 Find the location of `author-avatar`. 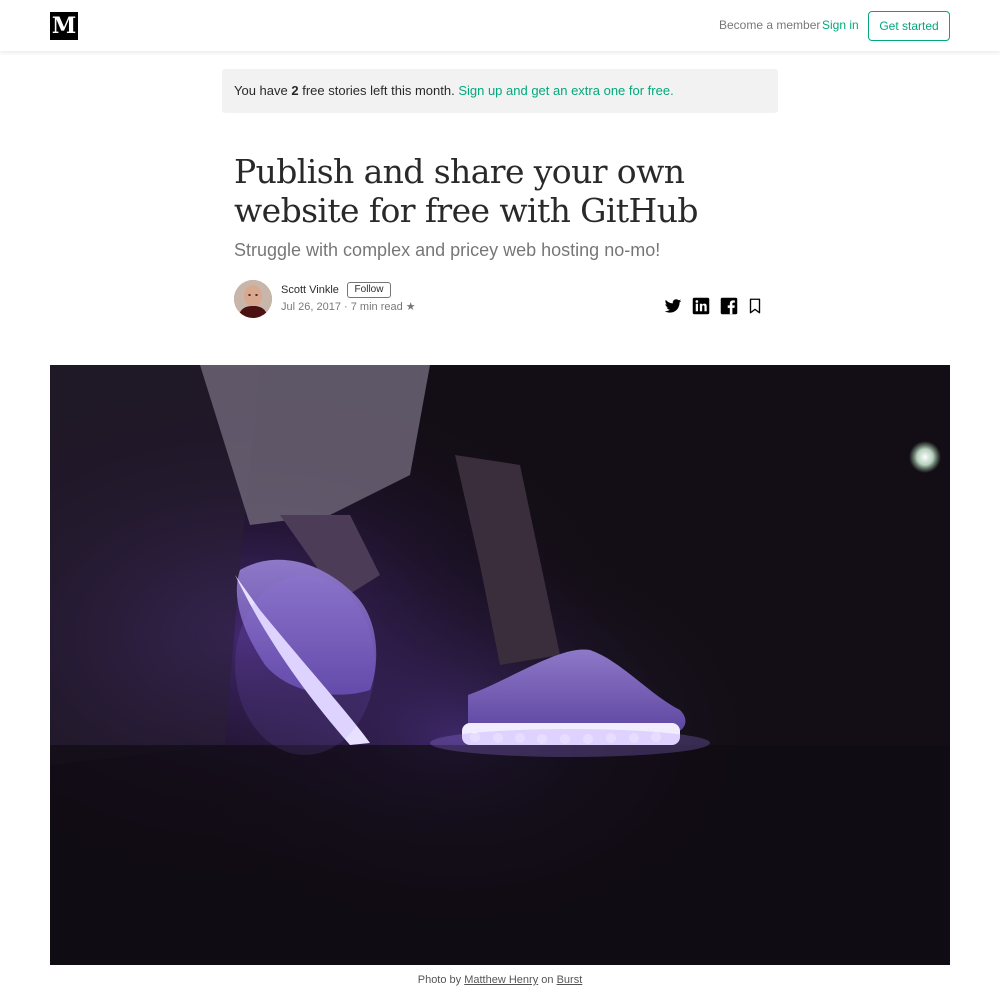

author-avatar is located at coordinates (253, 299).